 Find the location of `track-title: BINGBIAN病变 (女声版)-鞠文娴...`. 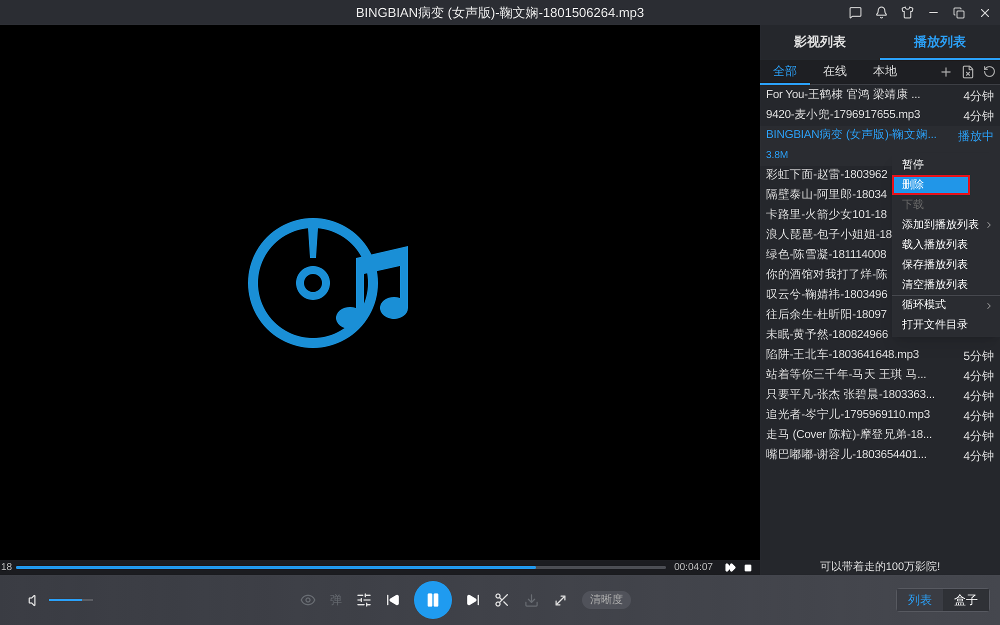

track-title: BINGBIAN病变 (女声版)-鞠文娴... is located at coordinates (851, 135).